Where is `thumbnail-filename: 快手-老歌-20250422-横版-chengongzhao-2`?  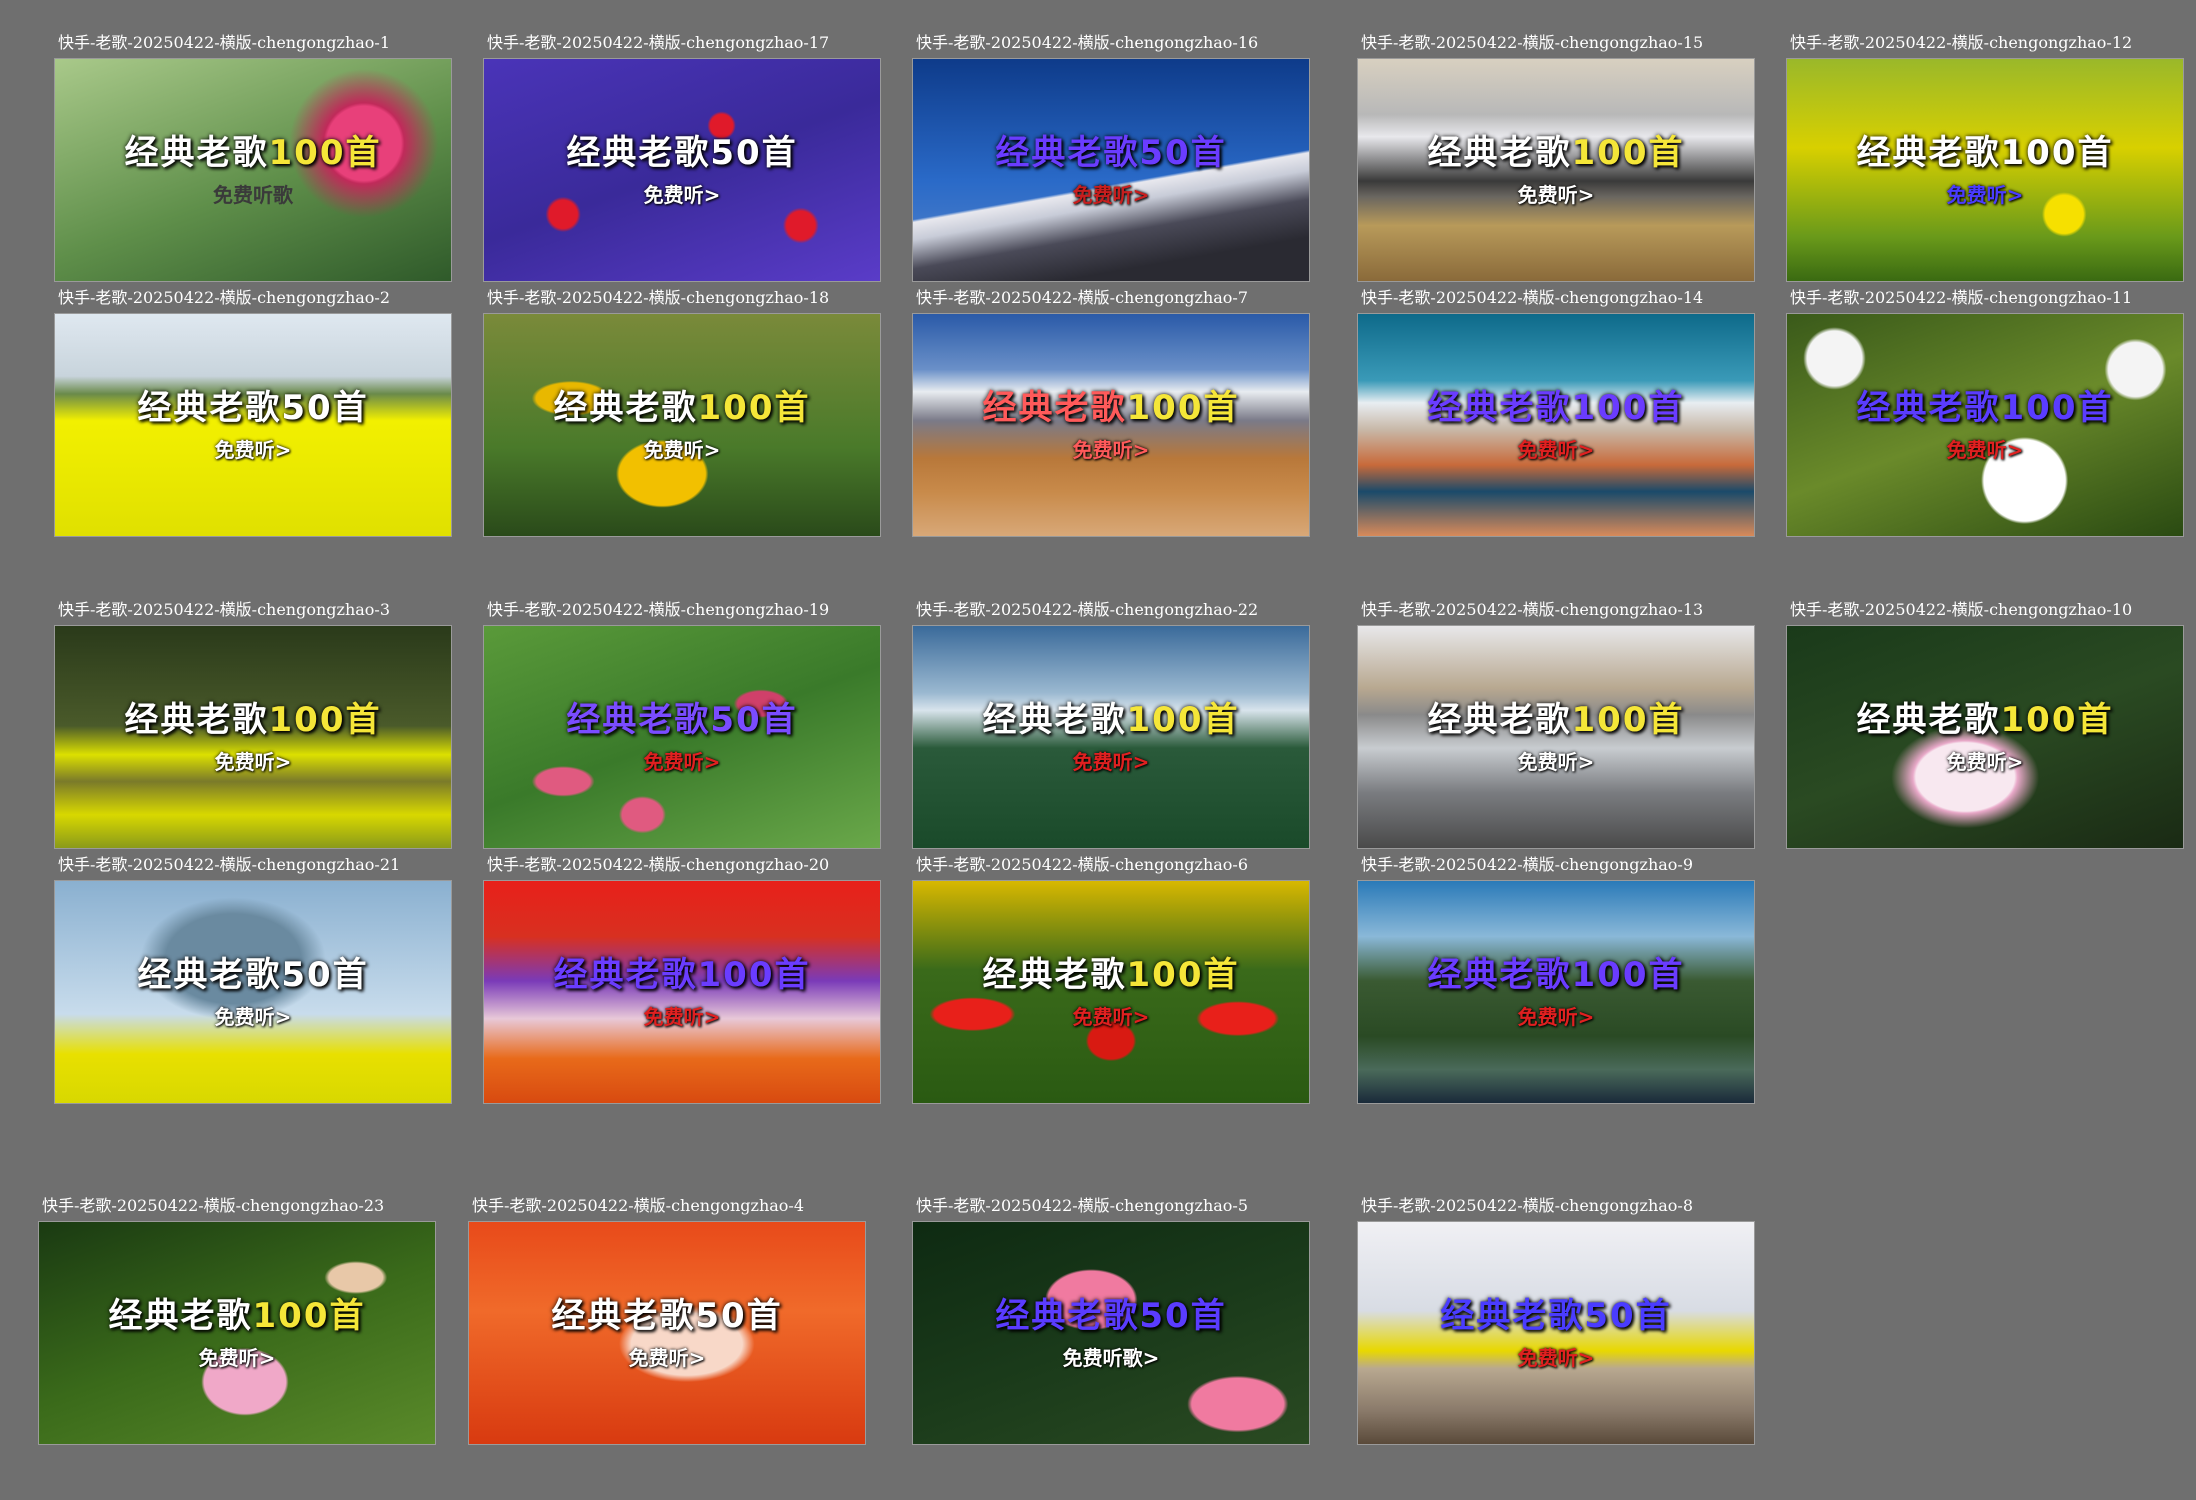 thumbnail-filename: 快手-老歌-20250422-横版-chengongzhao-2 is located at coordinates (224, 297).